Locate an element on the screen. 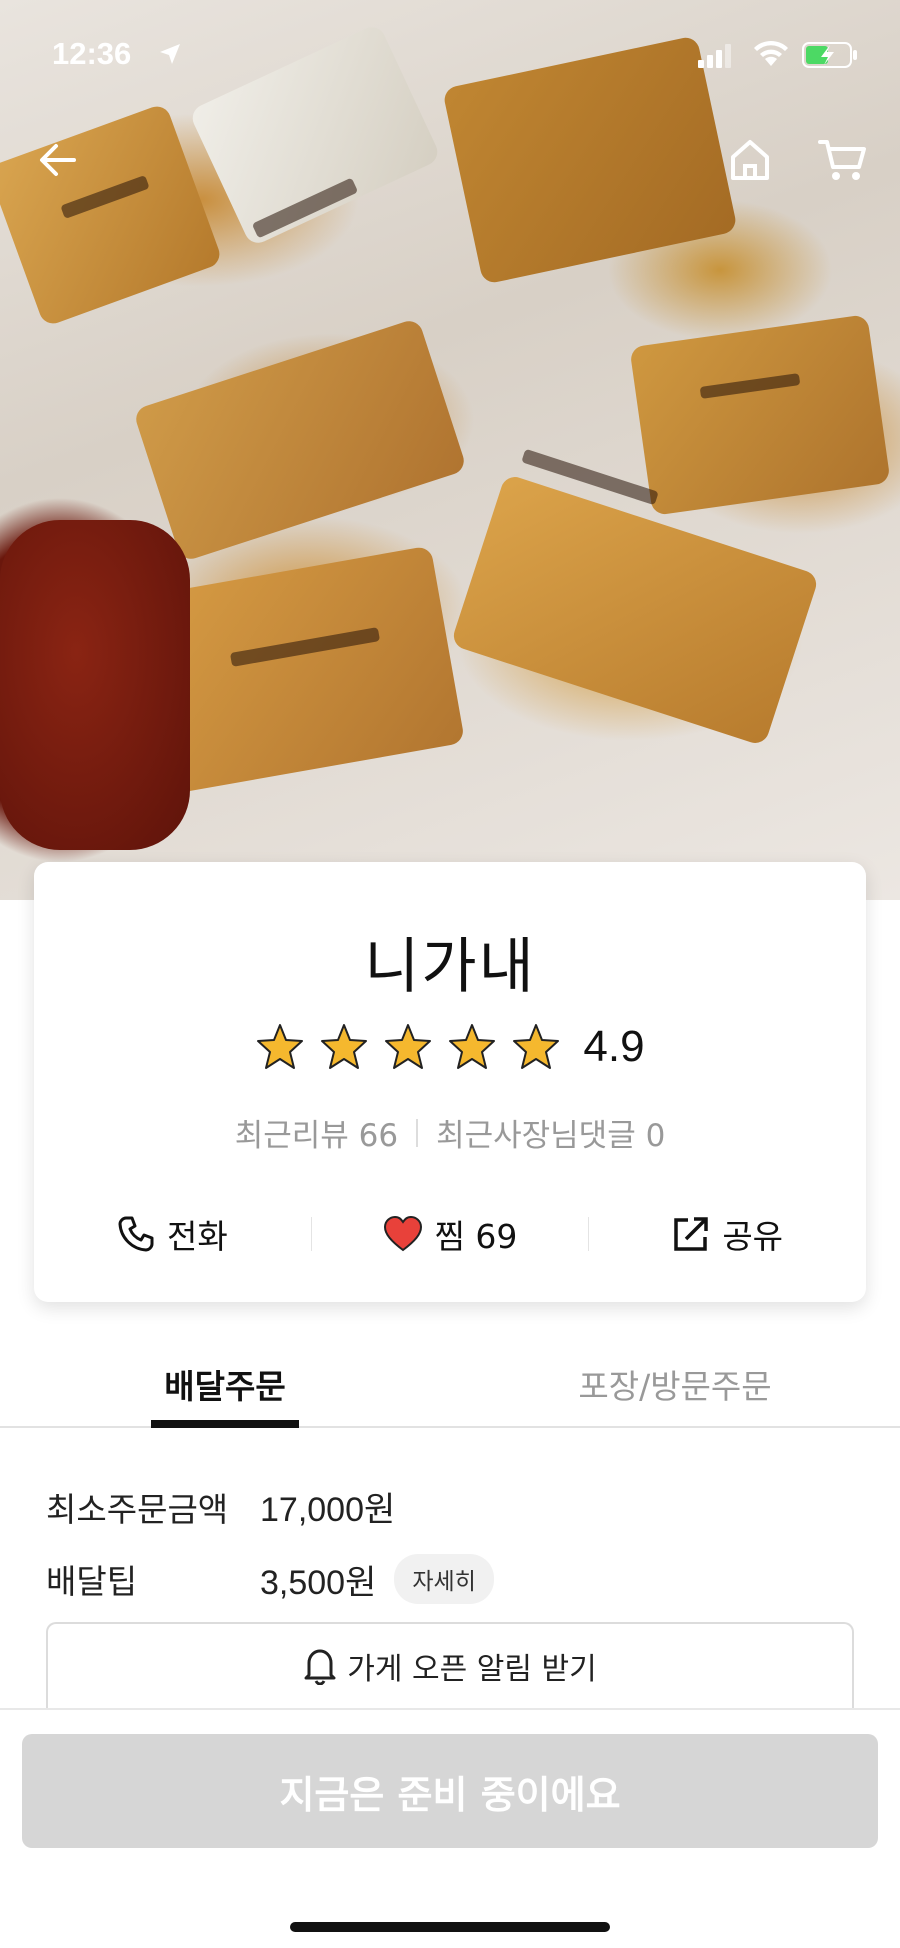 This screenshot has width=900, height=1948. status-bar: 12:36 is located at coordinates (450, 55).